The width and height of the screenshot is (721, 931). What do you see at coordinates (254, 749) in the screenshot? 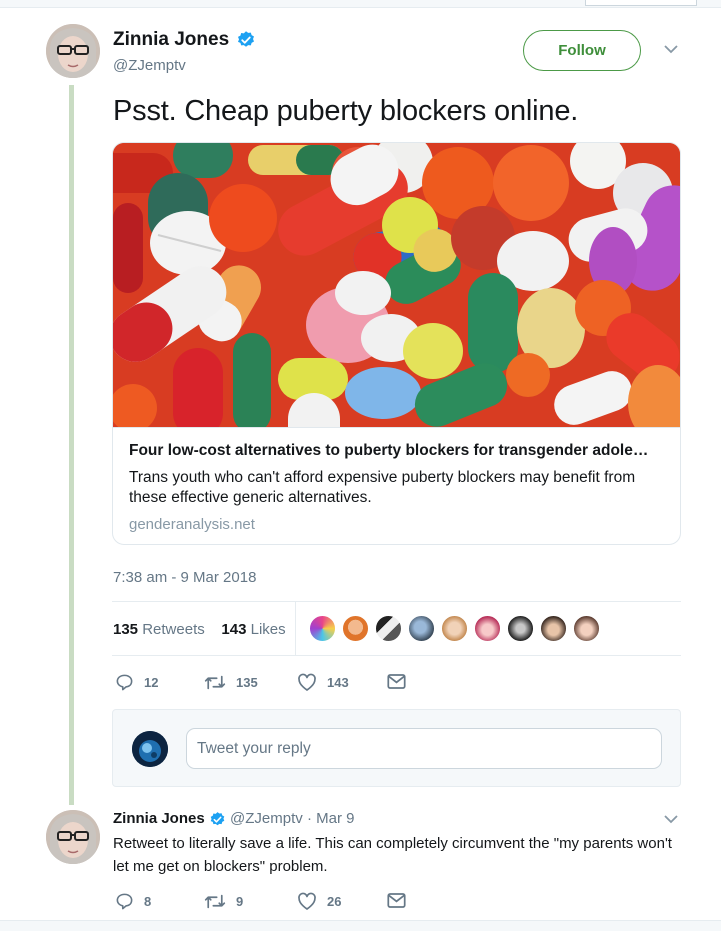
I see `reply-placeholder: Tweet your reply` at bounding box center [254, 749].